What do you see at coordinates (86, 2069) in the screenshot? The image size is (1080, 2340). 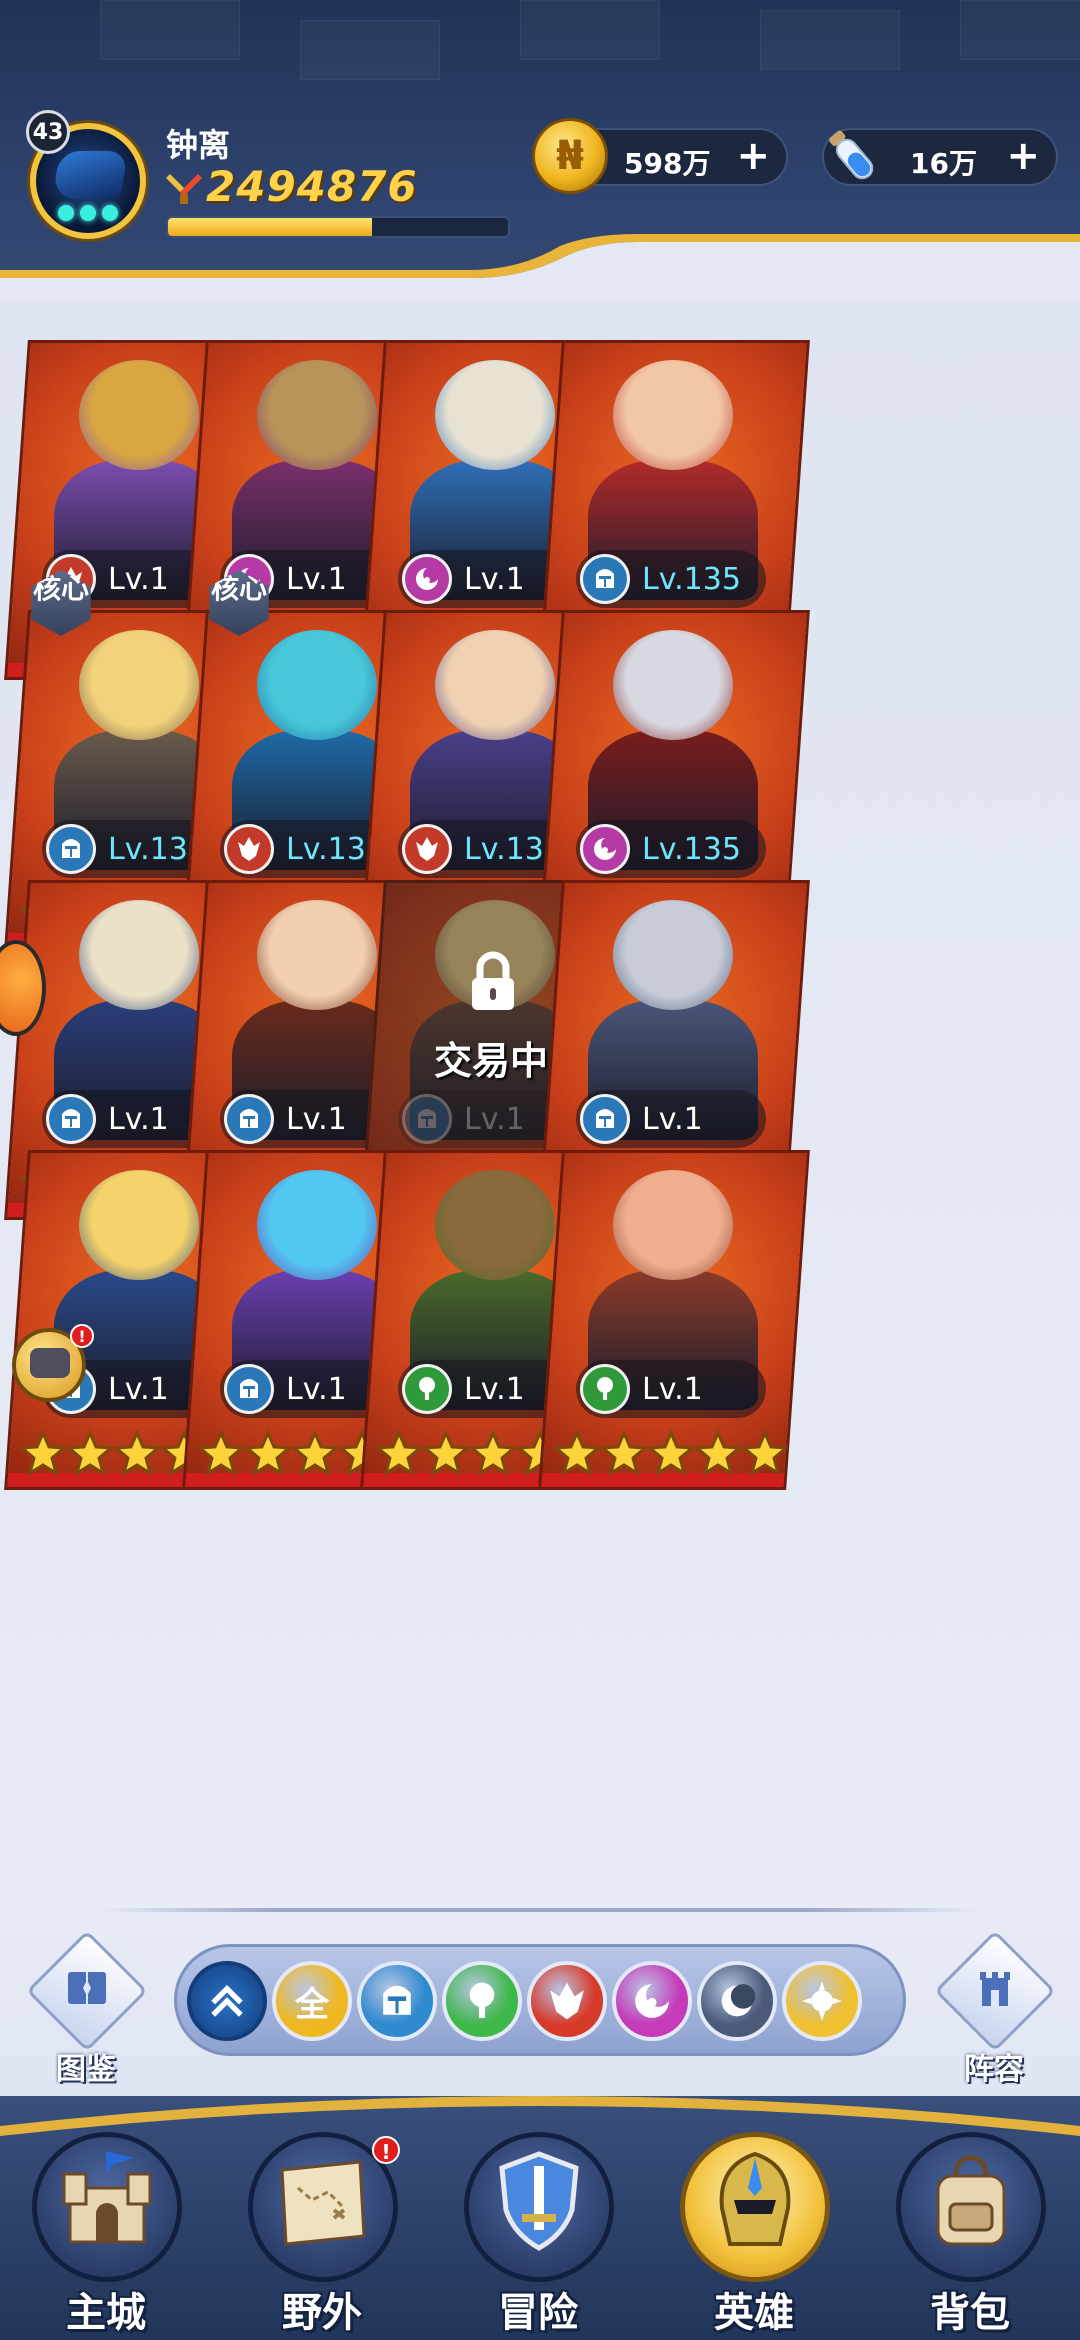 I see `codex-label: 图鉴` at bounding box center [86, 2069].